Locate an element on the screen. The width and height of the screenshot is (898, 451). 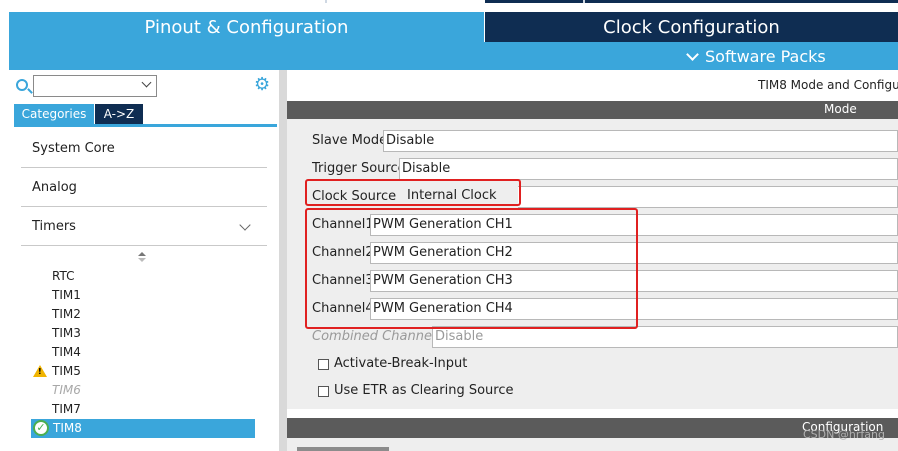
timer-item-tim7: TIM7 is located at coordinates (66, 409).